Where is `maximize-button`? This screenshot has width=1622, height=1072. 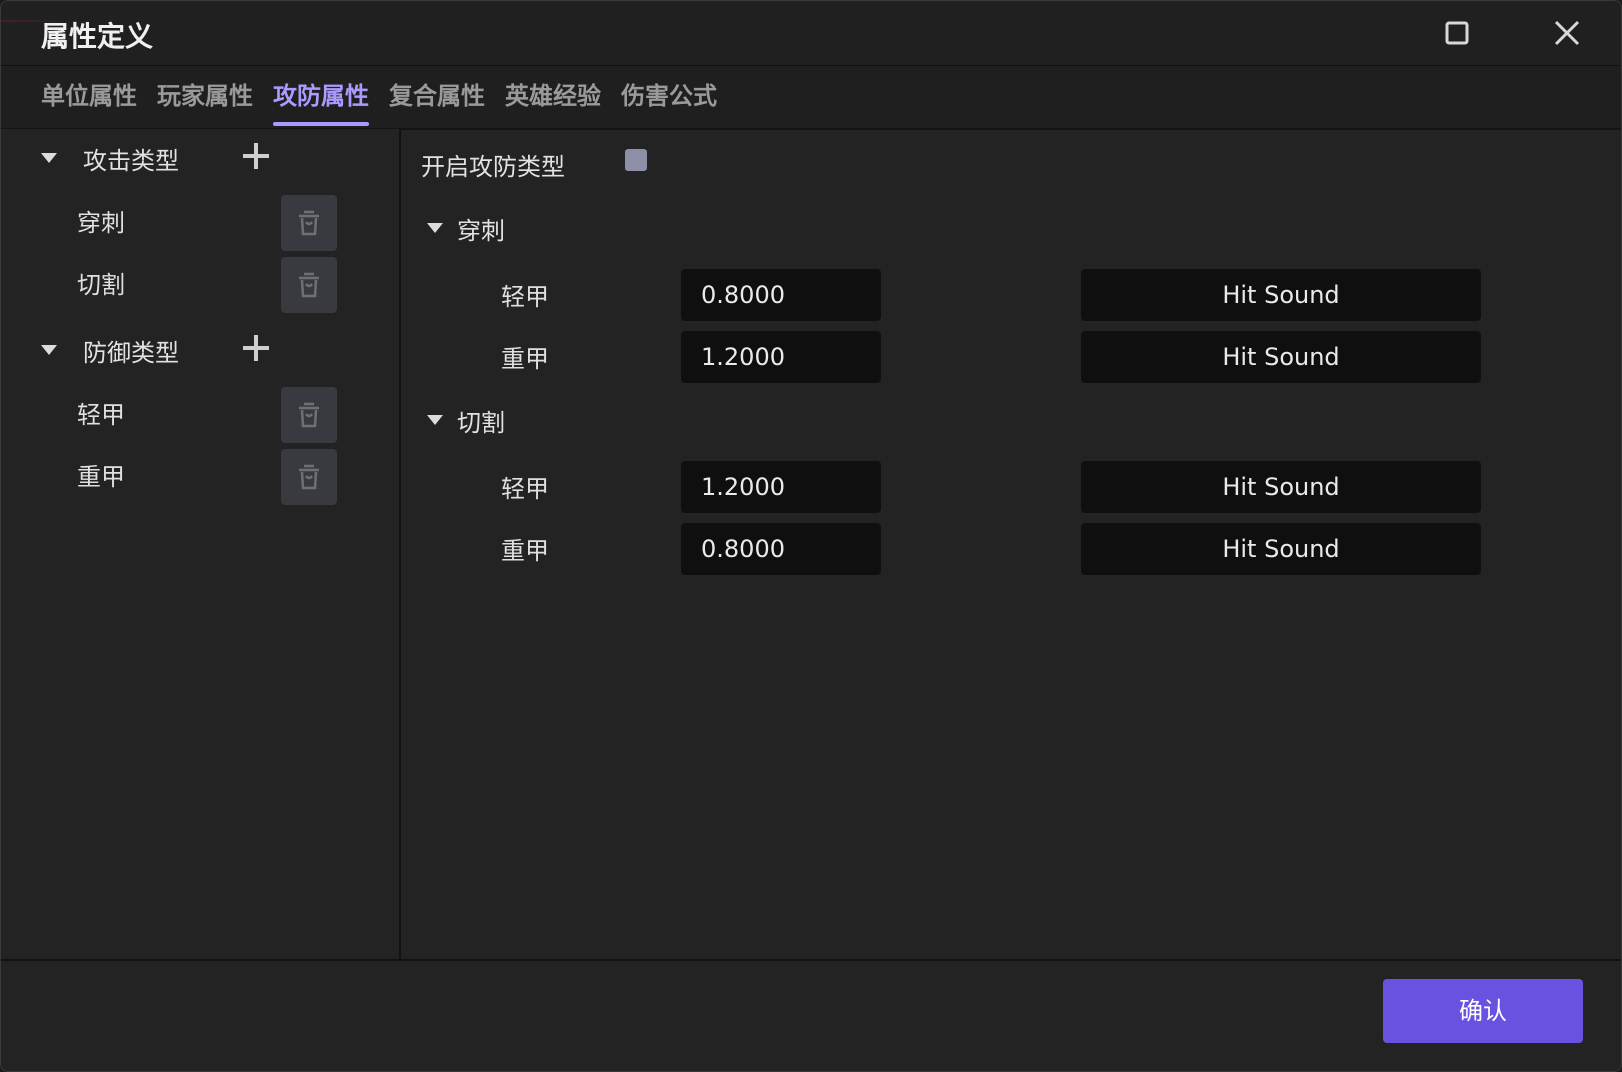
maximize-button is located at coordinates (1457, 33).